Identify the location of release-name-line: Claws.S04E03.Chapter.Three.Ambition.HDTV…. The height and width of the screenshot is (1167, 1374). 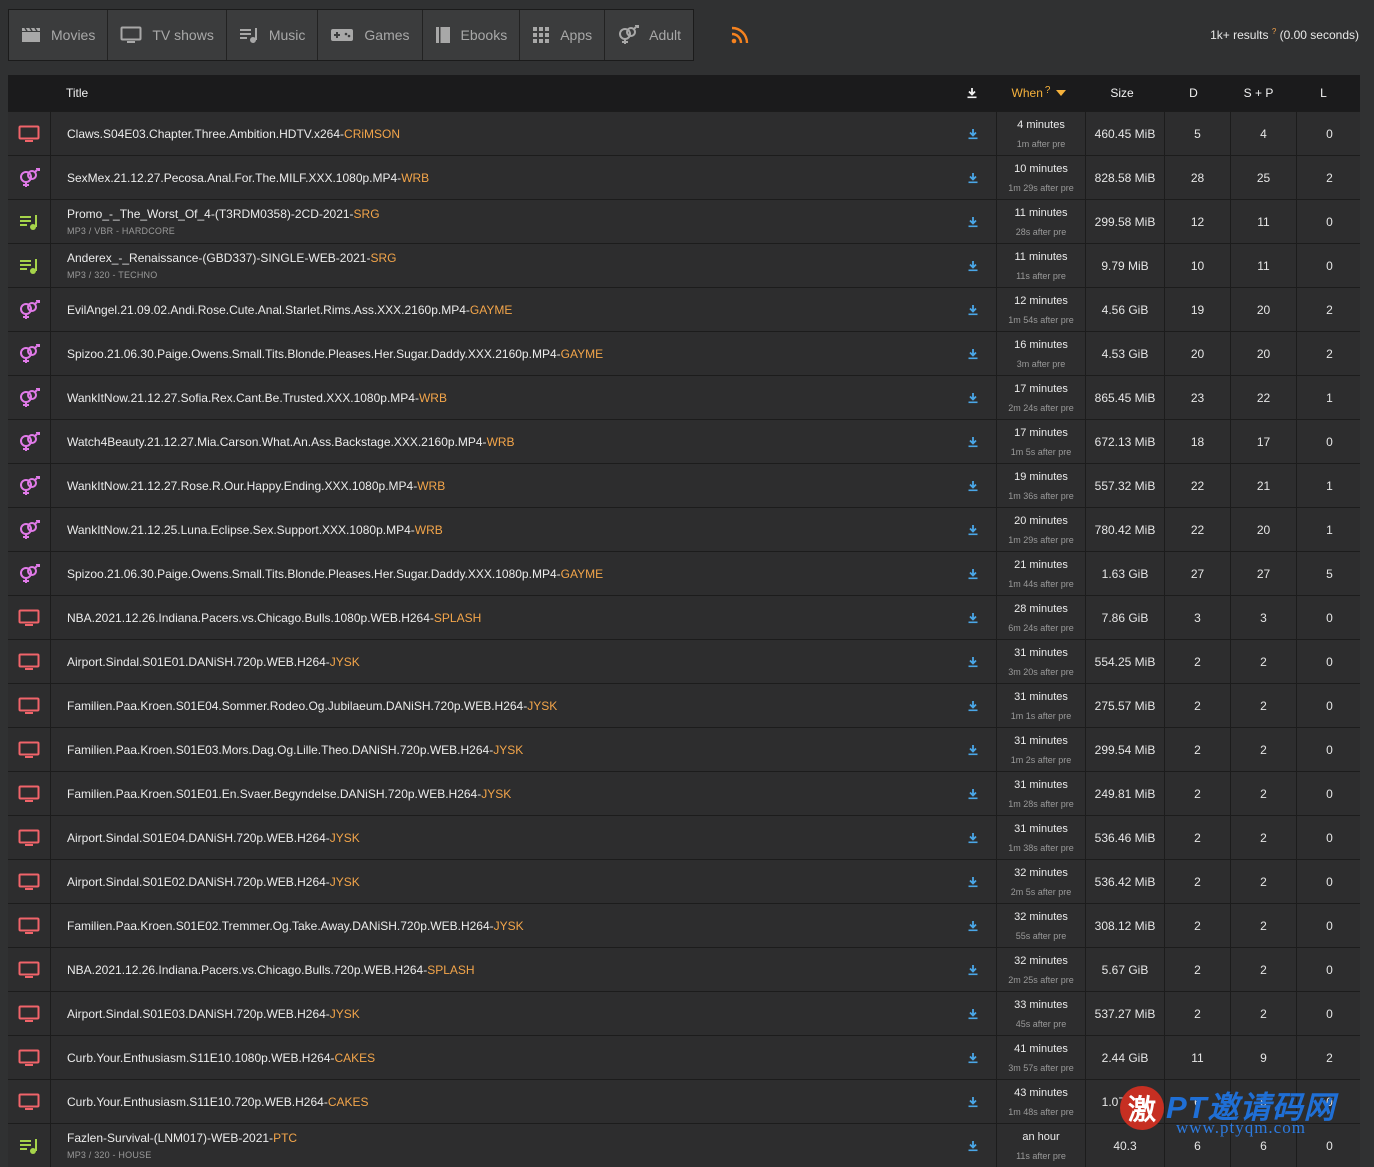
(508, 134).